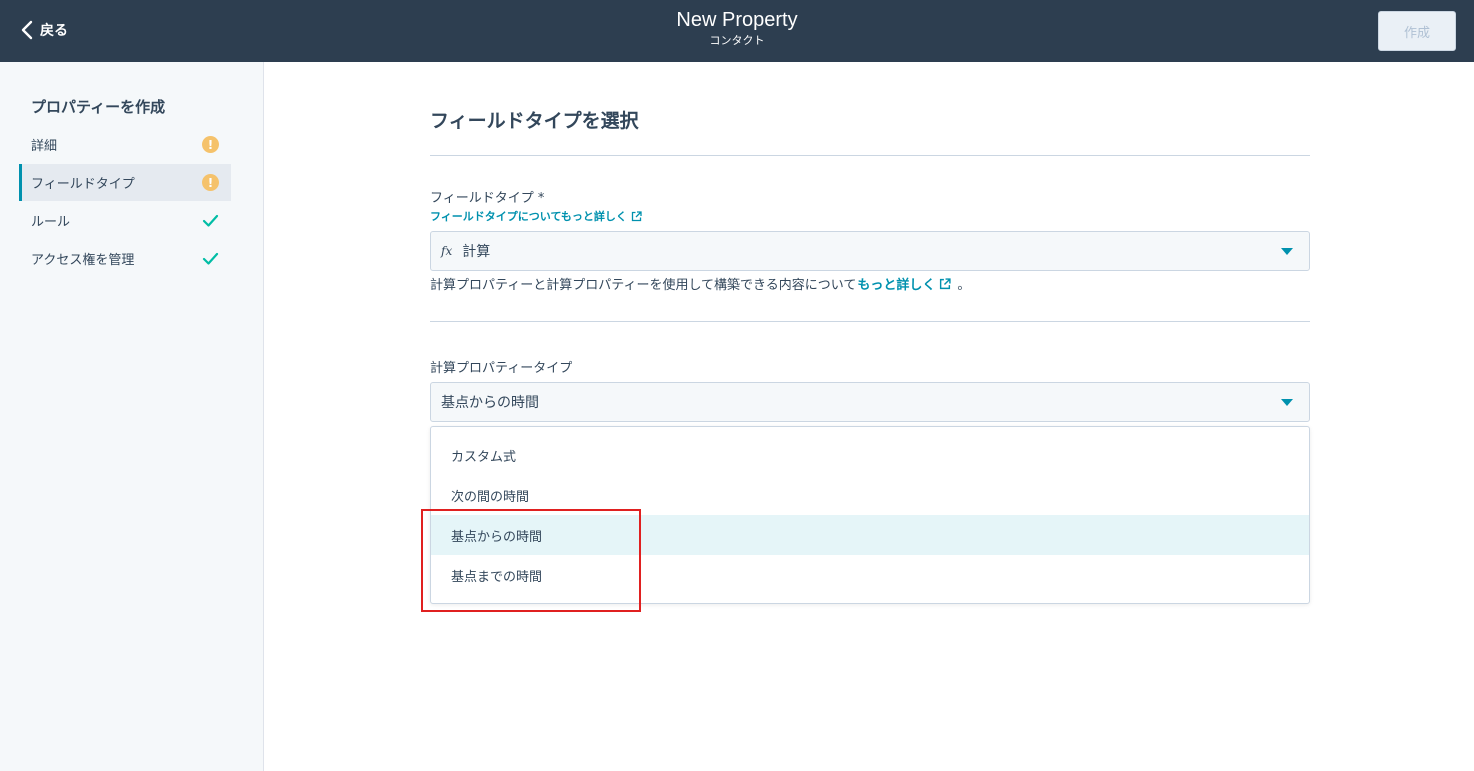 Image resolution: width=1474 pixels, height=771 pixels. I want to click on top-bar: 戻る New Property コンタクト 作成, so click(737, 31).